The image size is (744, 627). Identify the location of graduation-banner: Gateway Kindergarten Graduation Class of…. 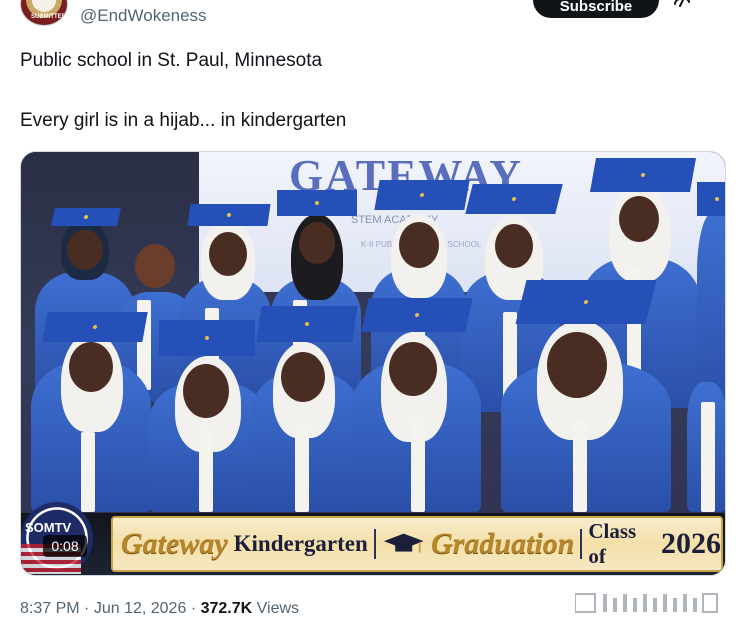
(417, 544).